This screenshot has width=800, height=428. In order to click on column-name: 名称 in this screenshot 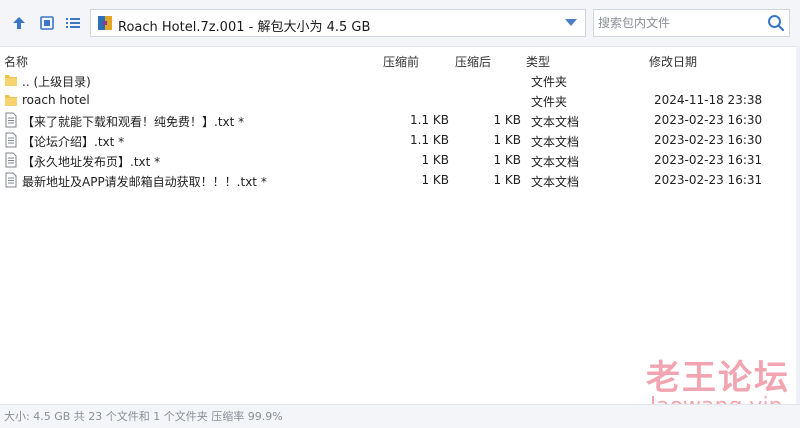, I will do `click(16, 61)`.